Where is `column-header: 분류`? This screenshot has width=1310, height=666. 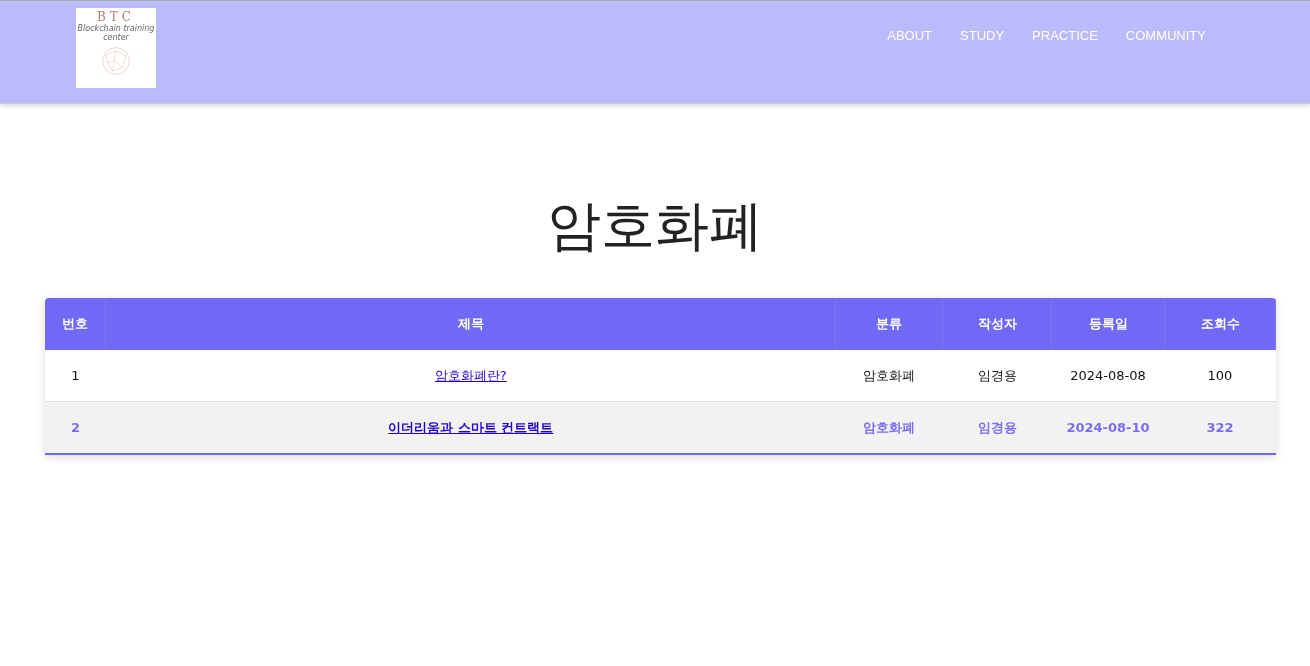
column-header: 분류 is located at coordinates (889, 324).